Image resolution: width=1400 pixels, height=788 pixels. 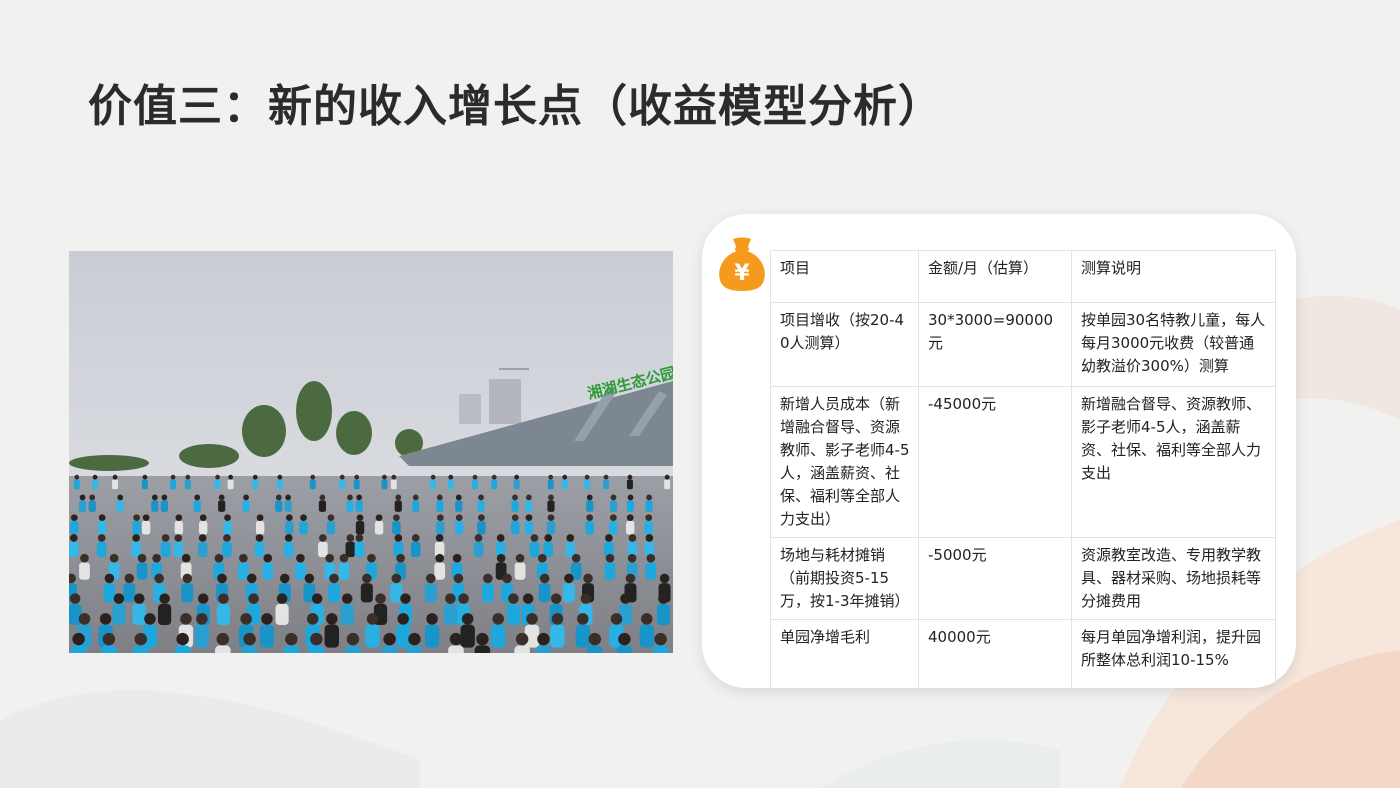 I want to click on table-row: 单园净增毛利 40000元 每月单园净增利润，提升园所整体总利润10-15%, so click(x=1023, y=655).